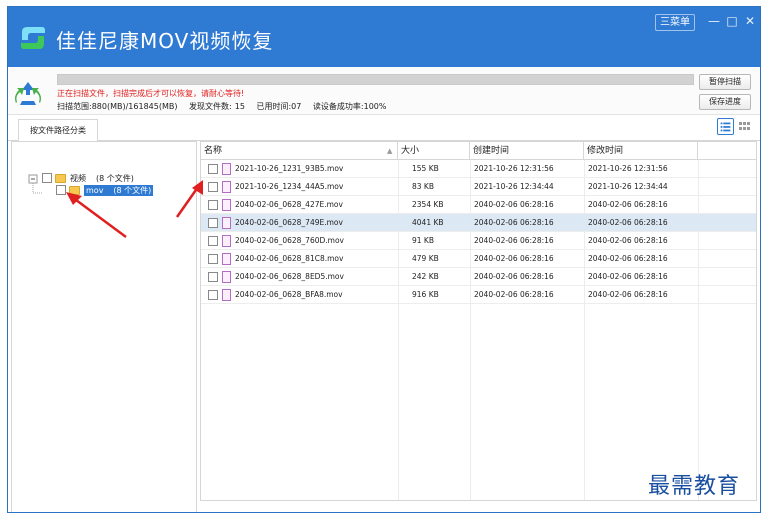  I want to click on modified-time-cell: 2021-10-26 12:31:56, so click(628, 168).